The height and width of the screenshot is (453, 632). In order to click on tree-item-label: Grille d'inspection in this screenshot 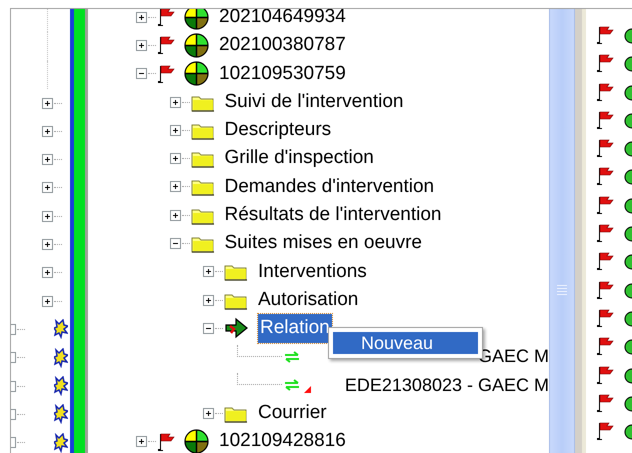, I will do `click(299, 158)`.